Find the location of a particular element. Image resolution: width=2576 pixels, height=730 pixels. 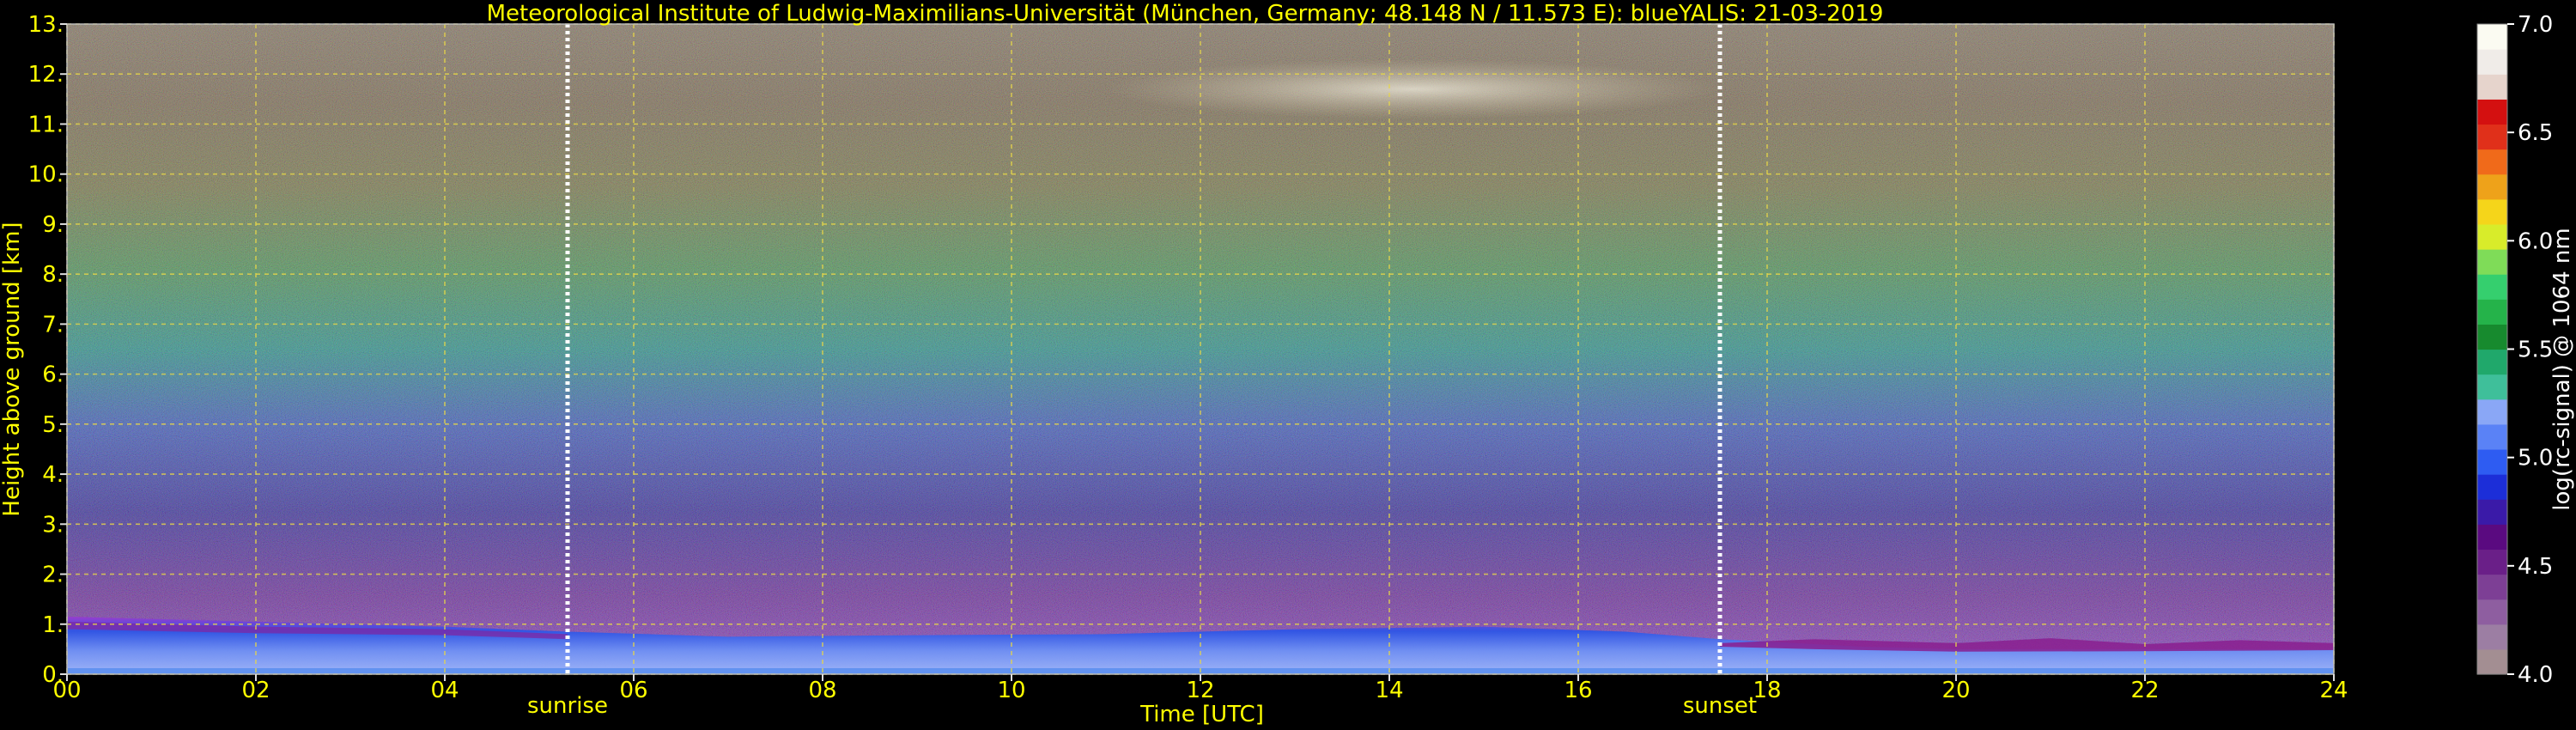

colorbar-tick-label: 5.0 is located at coordinates (2536, 458).